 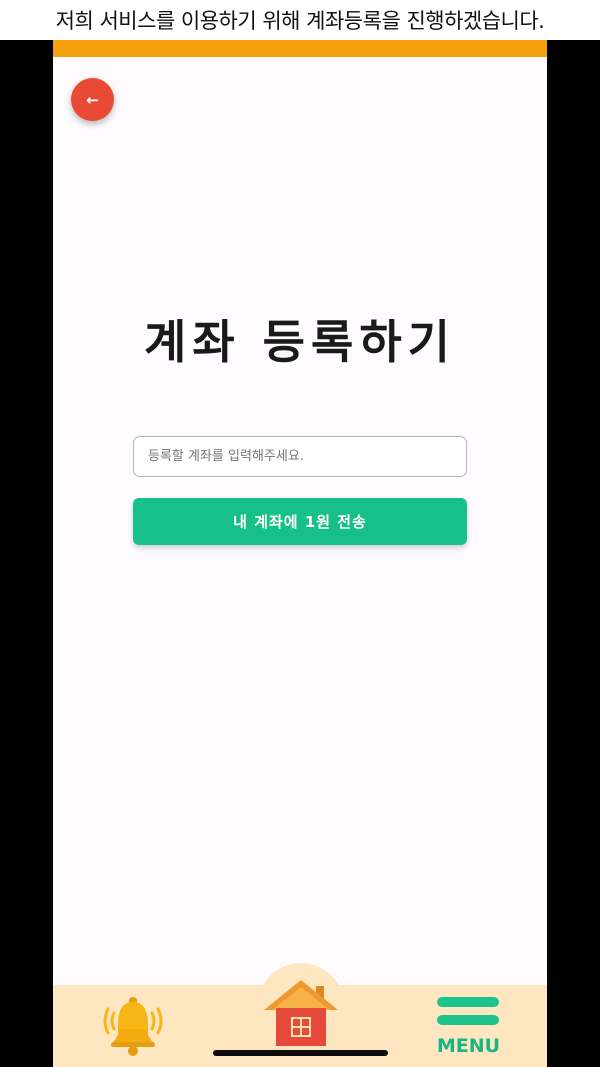 What do you see at coordinates (468, 1027) in the screenshot?
I see `menu-button: MENU` at bounding box center [468, 1027].